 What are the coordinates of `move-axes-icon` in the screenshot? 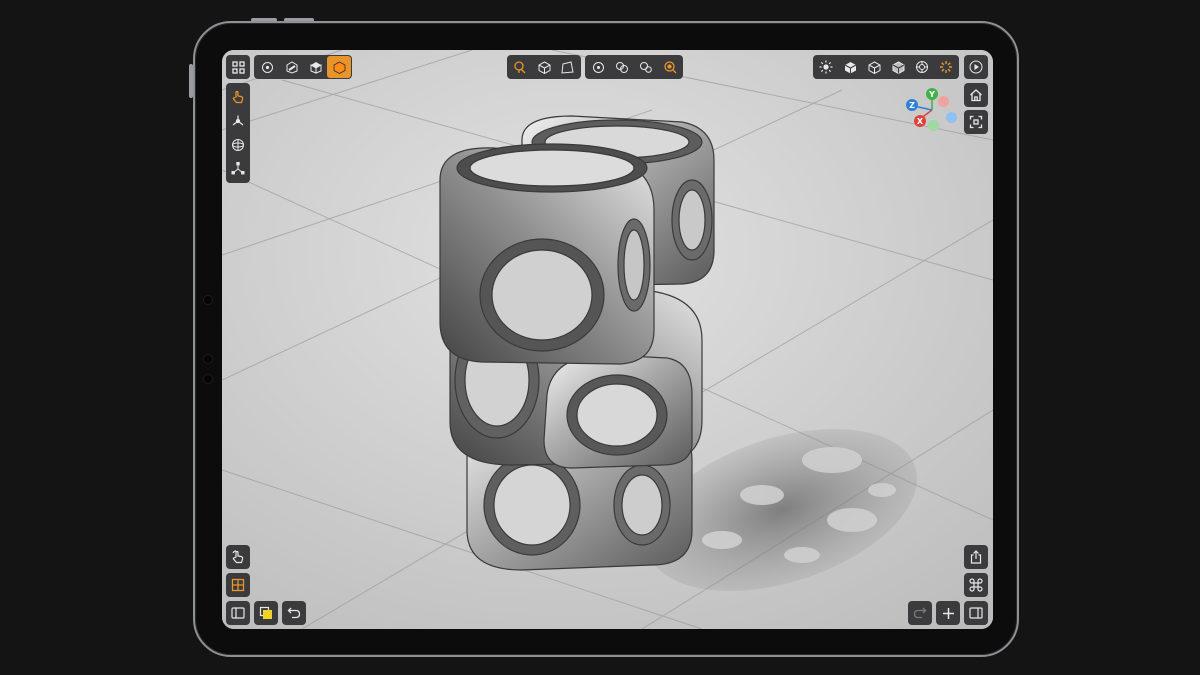 It's located at (238, 120).